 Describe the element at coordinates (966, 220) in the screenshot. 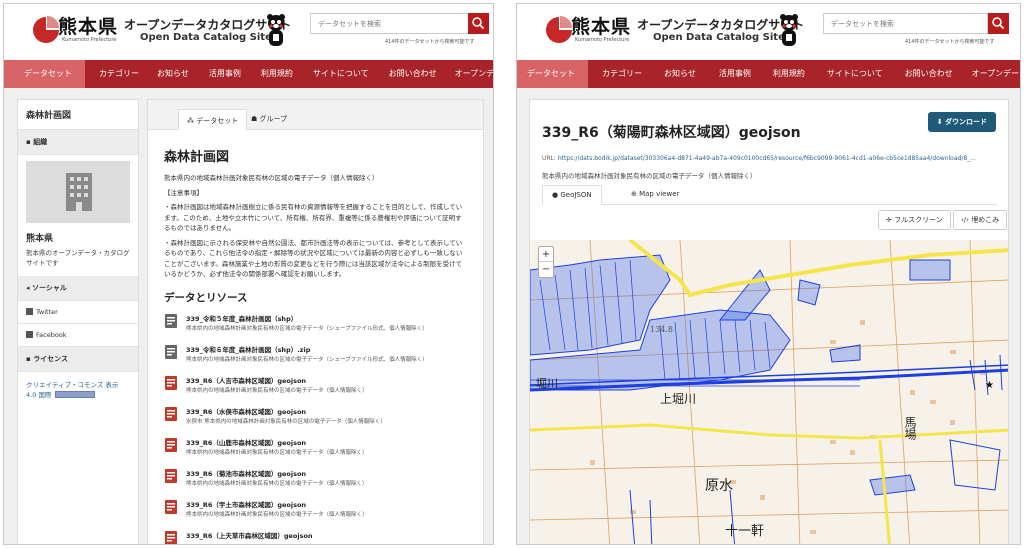

I see `code-icon: ‹/›` at that location.